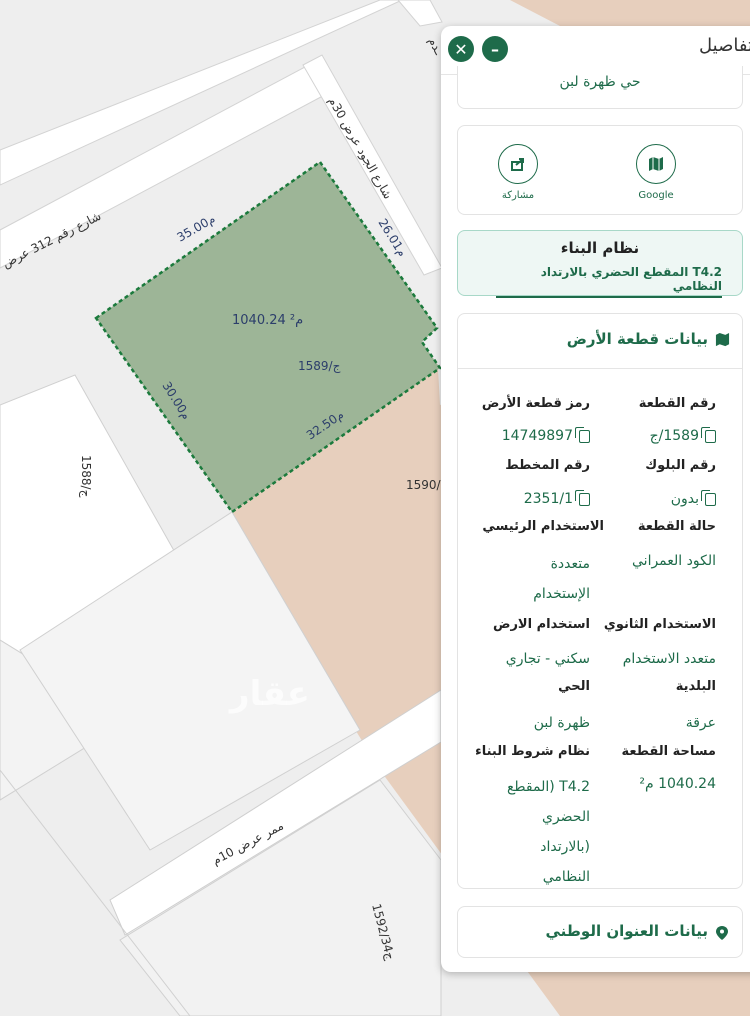 This screenshot has width=750, height=1016. I want to click on panel-title: تفاصيل, so click(724, 45).